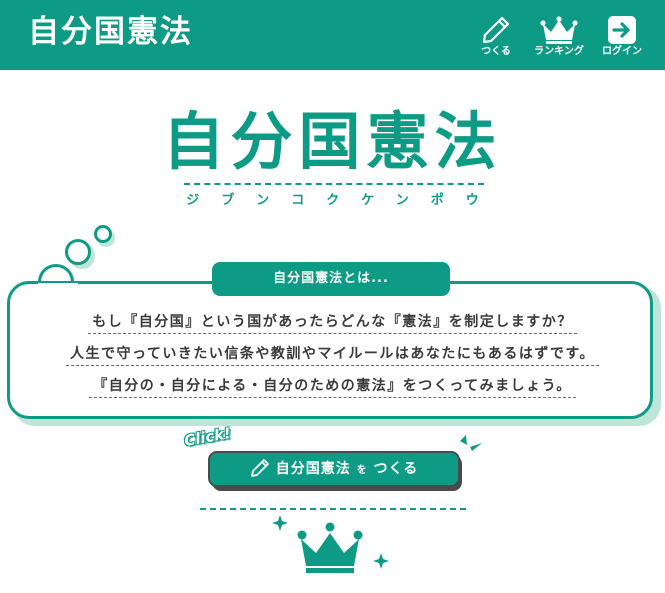 The width and height of the screenshot is (665, 593). What do you see at coordinates (332, 141) in the screenshot?
I see `hero-title: 自分国憲法` at bounding box center [332, 141].